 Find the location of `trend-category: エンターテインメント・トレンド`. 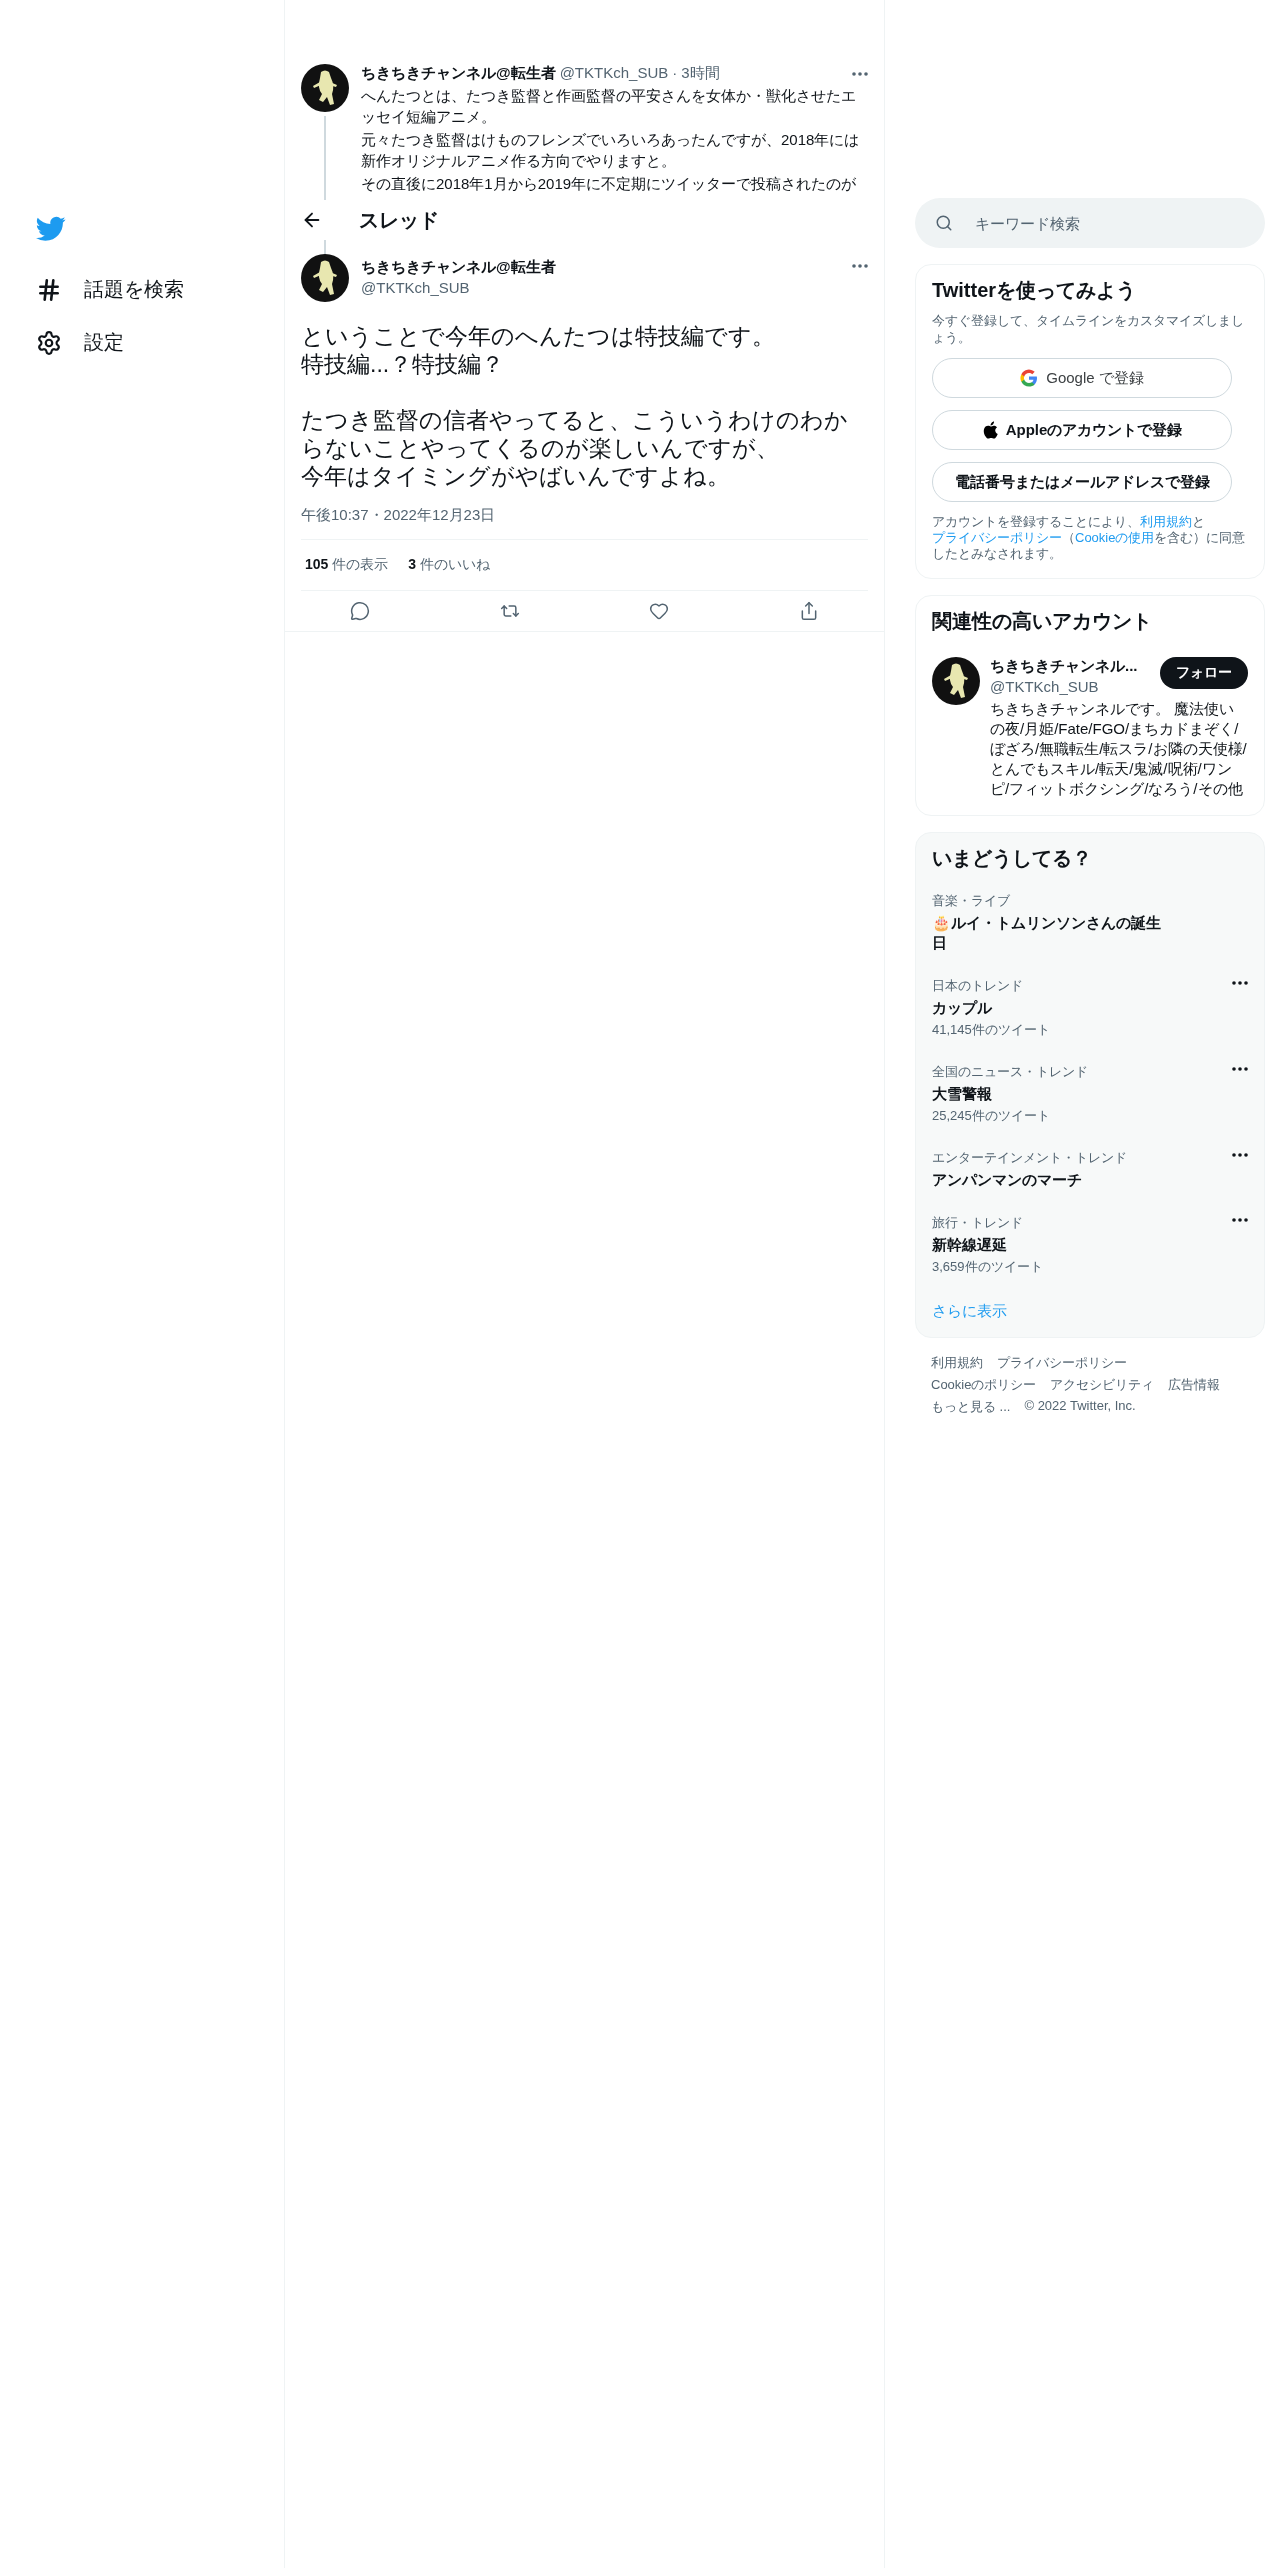

trend-category: エンターテインメント・トレンド is located at coordinates (1030, 1158).